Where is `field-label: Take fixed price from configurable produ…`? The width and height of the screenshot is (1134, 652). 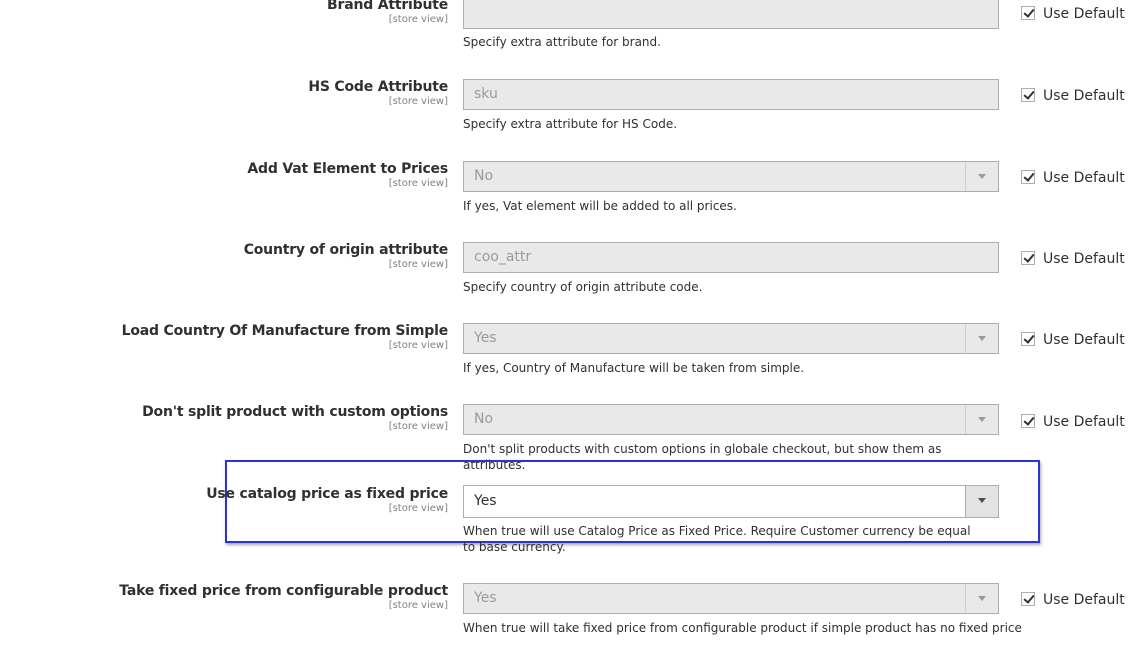
field-label: Take fixed price from configurable produ… is located at coordinates (283, 597).